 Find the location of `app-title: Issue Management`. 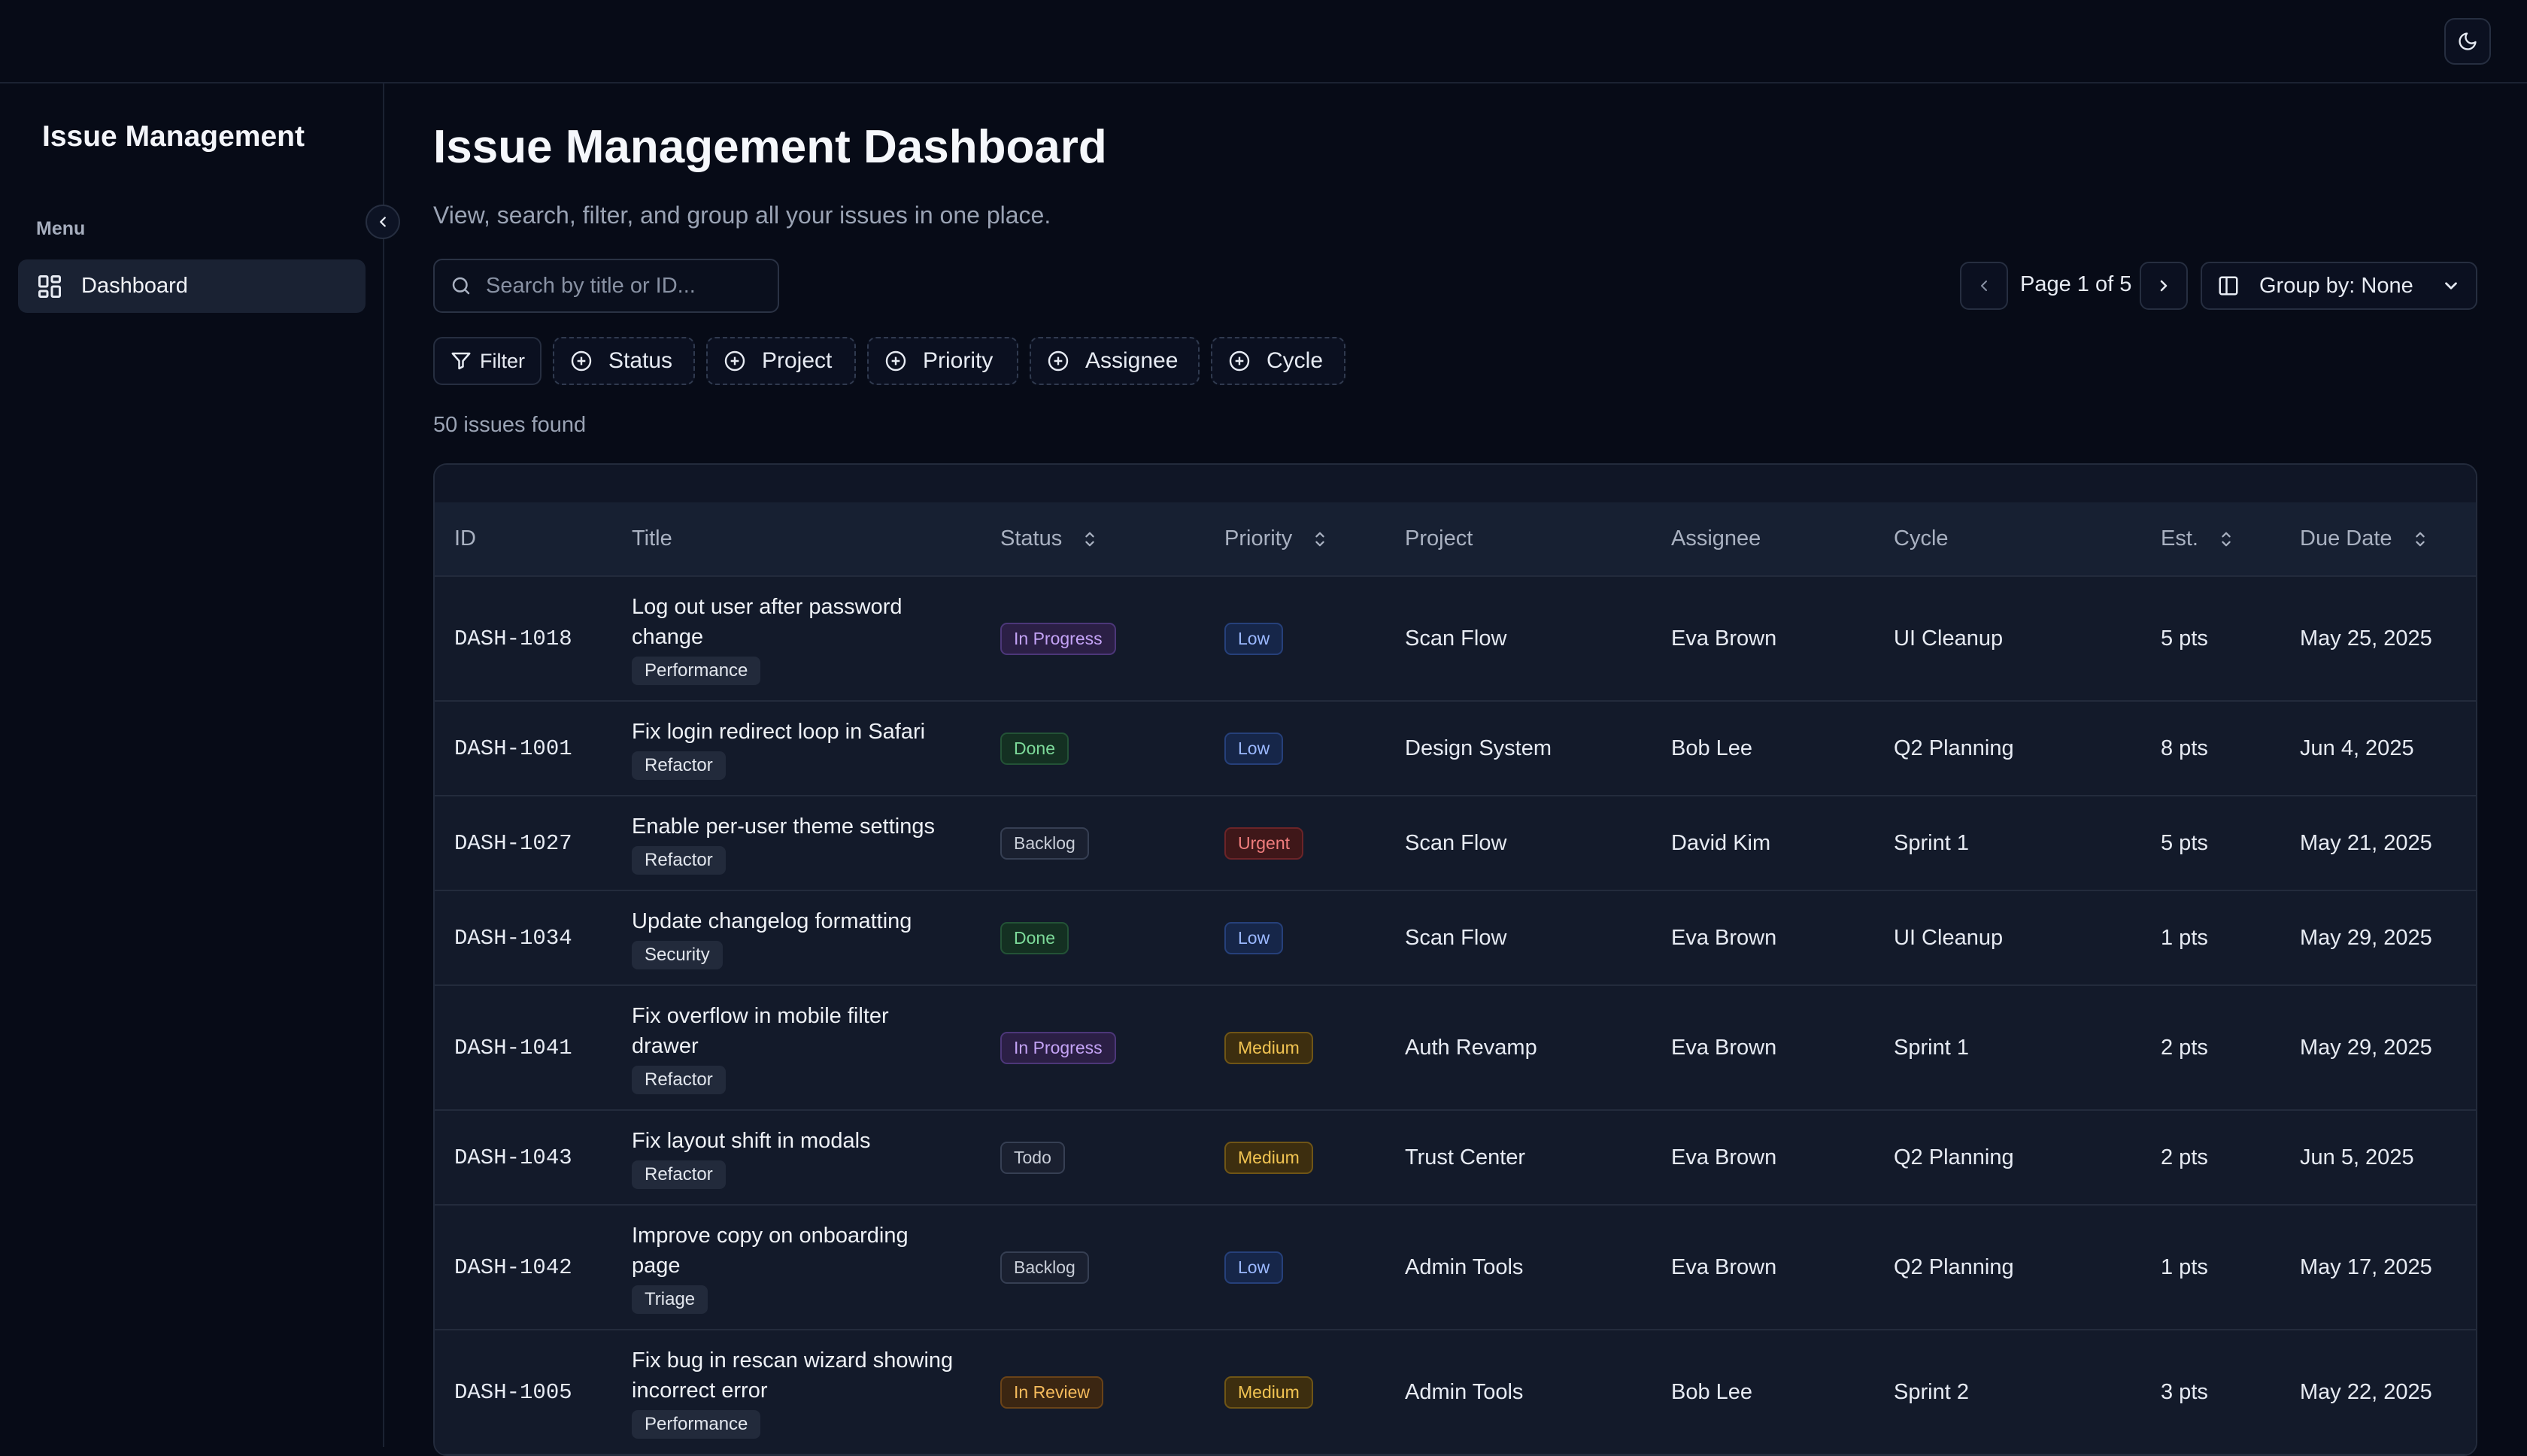

app-title: Issue Management is located at coordinates (173, 136).